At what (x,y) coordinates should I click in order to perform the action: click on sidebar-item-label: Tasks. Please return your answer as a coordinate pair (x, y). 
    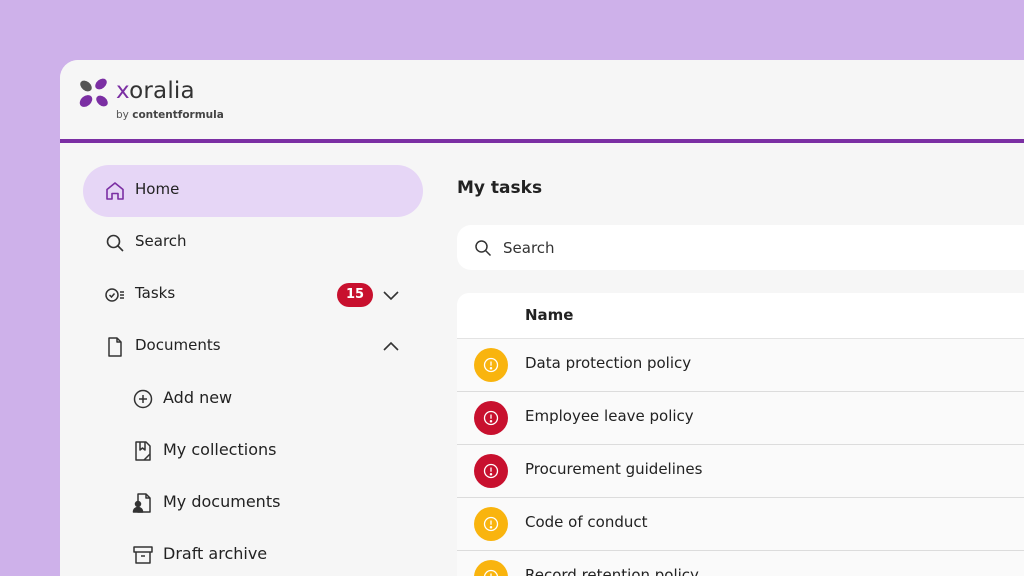
    Looking at the image, I should click on (155, 293).